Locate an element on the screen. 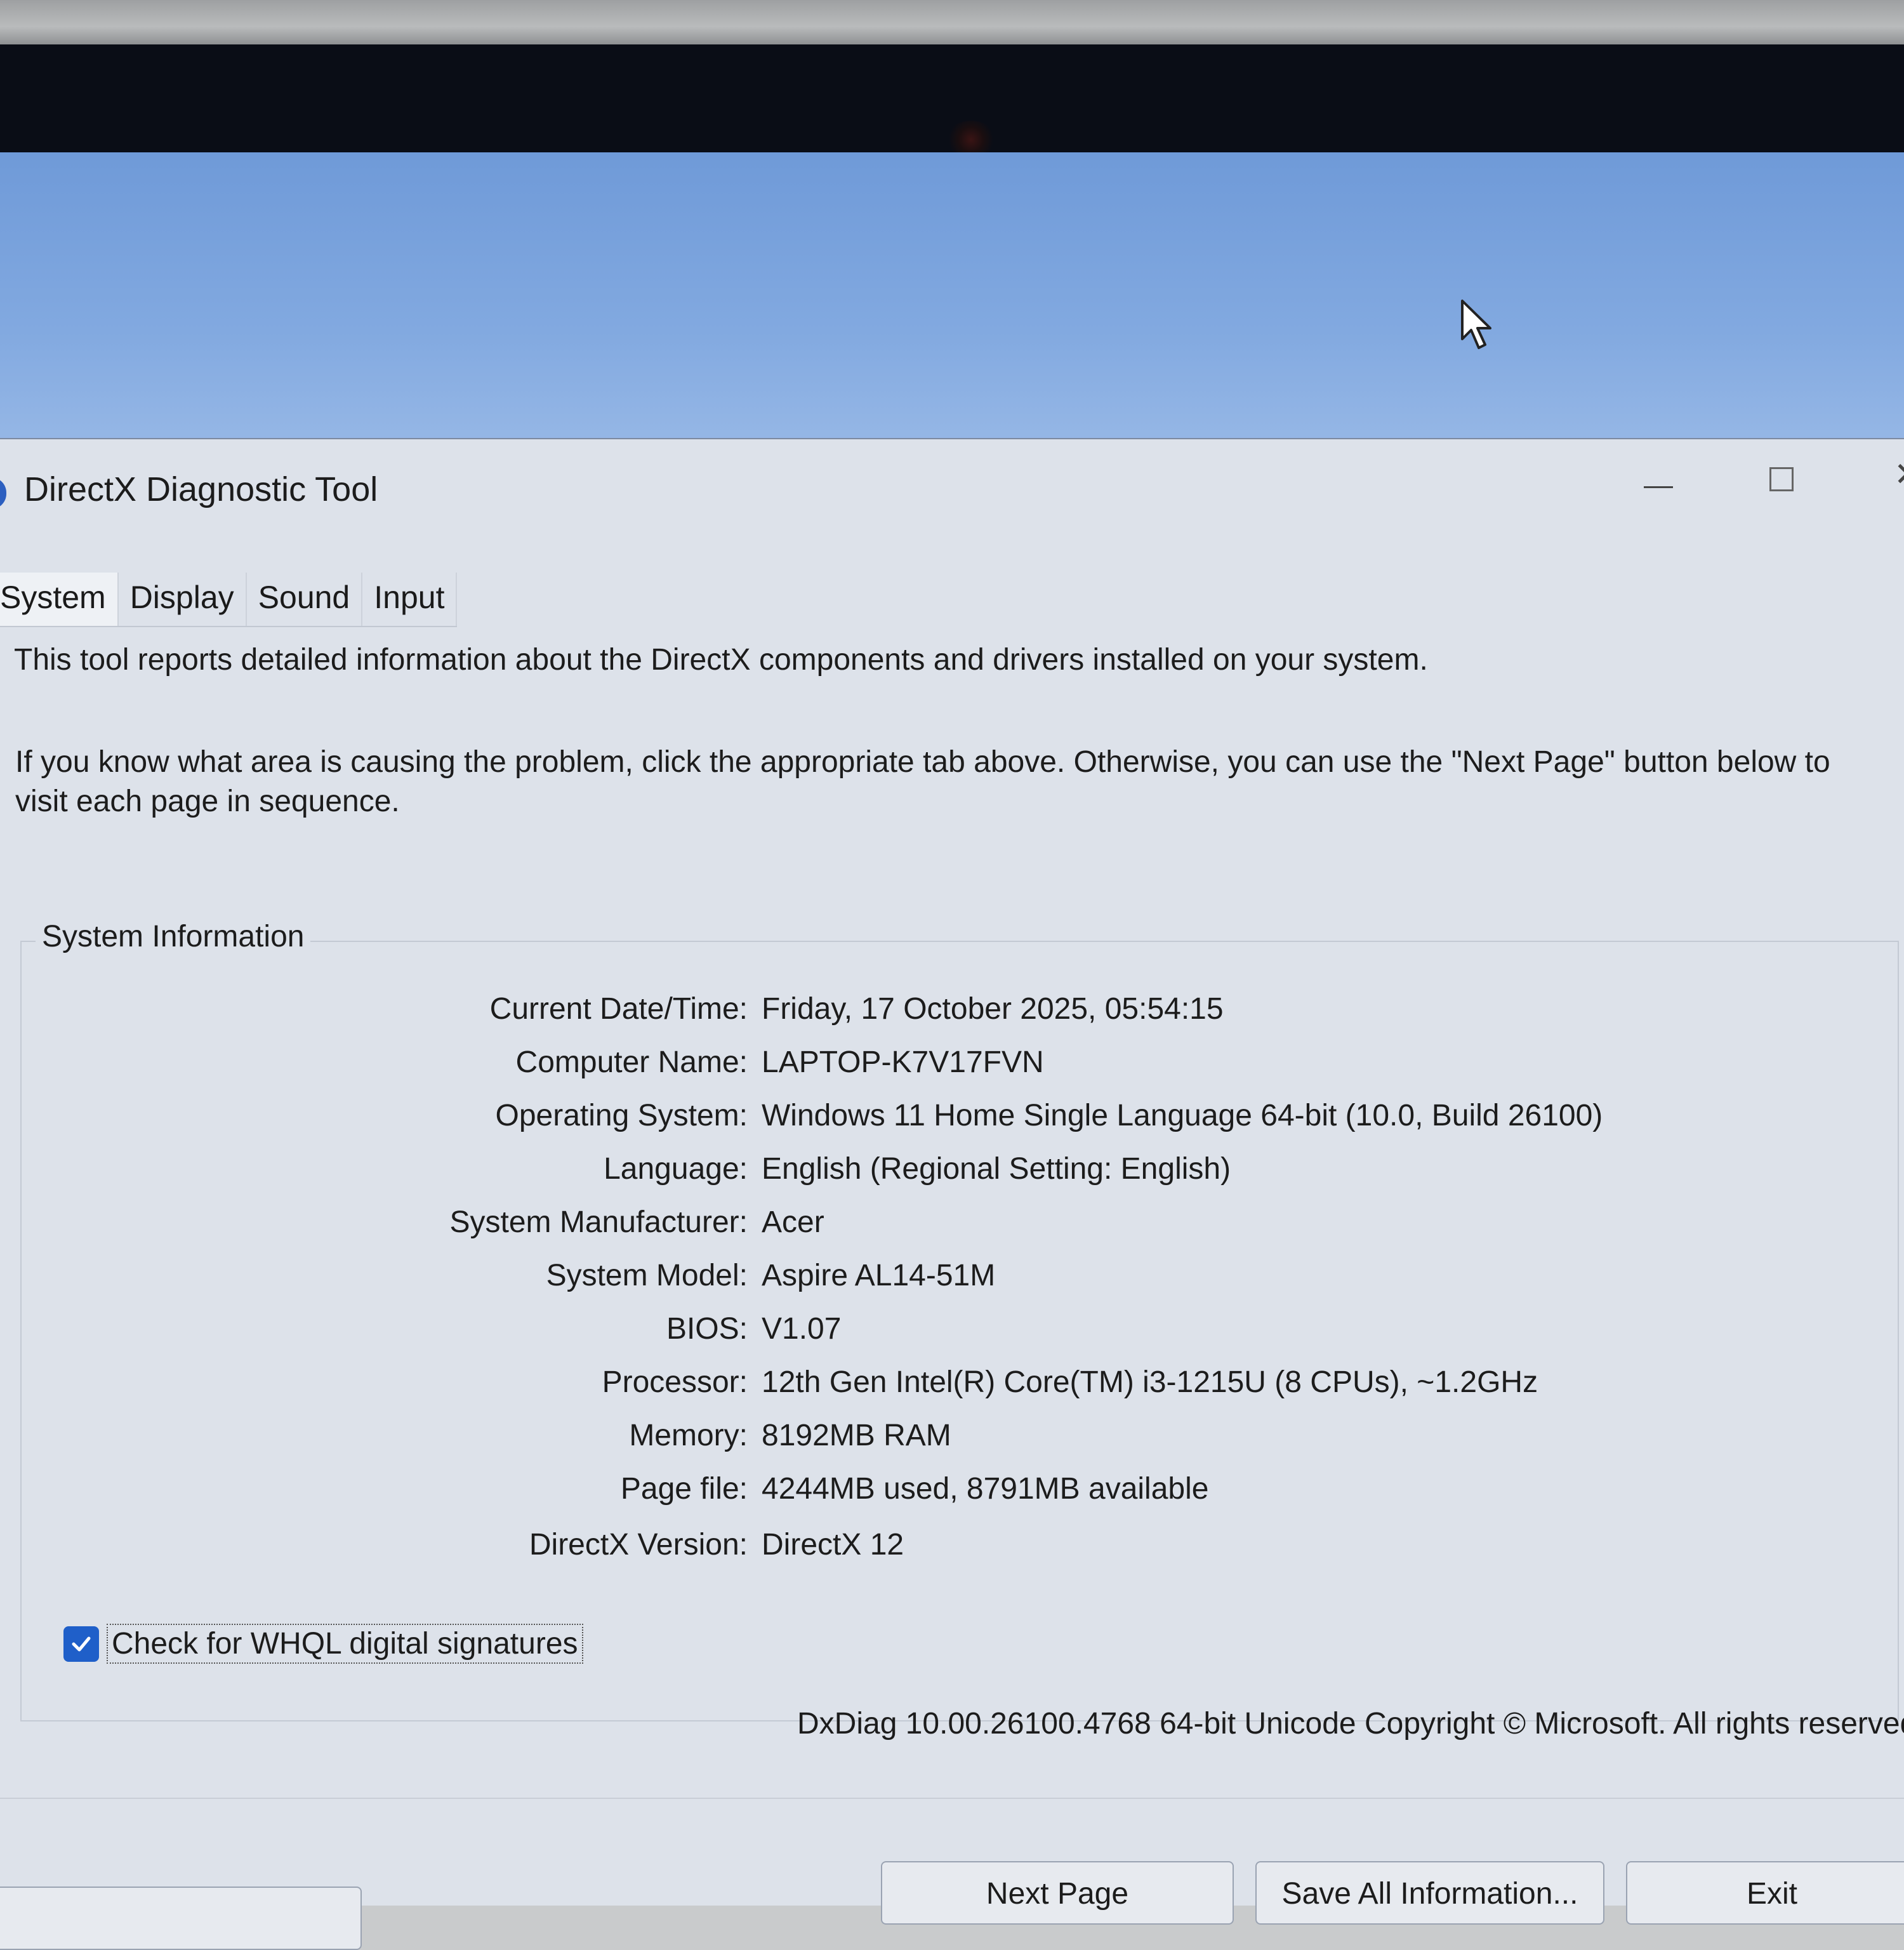 This screenshot has height=1950, width=1904. info-label: BIOS: is located at coordinates (707, 1329).